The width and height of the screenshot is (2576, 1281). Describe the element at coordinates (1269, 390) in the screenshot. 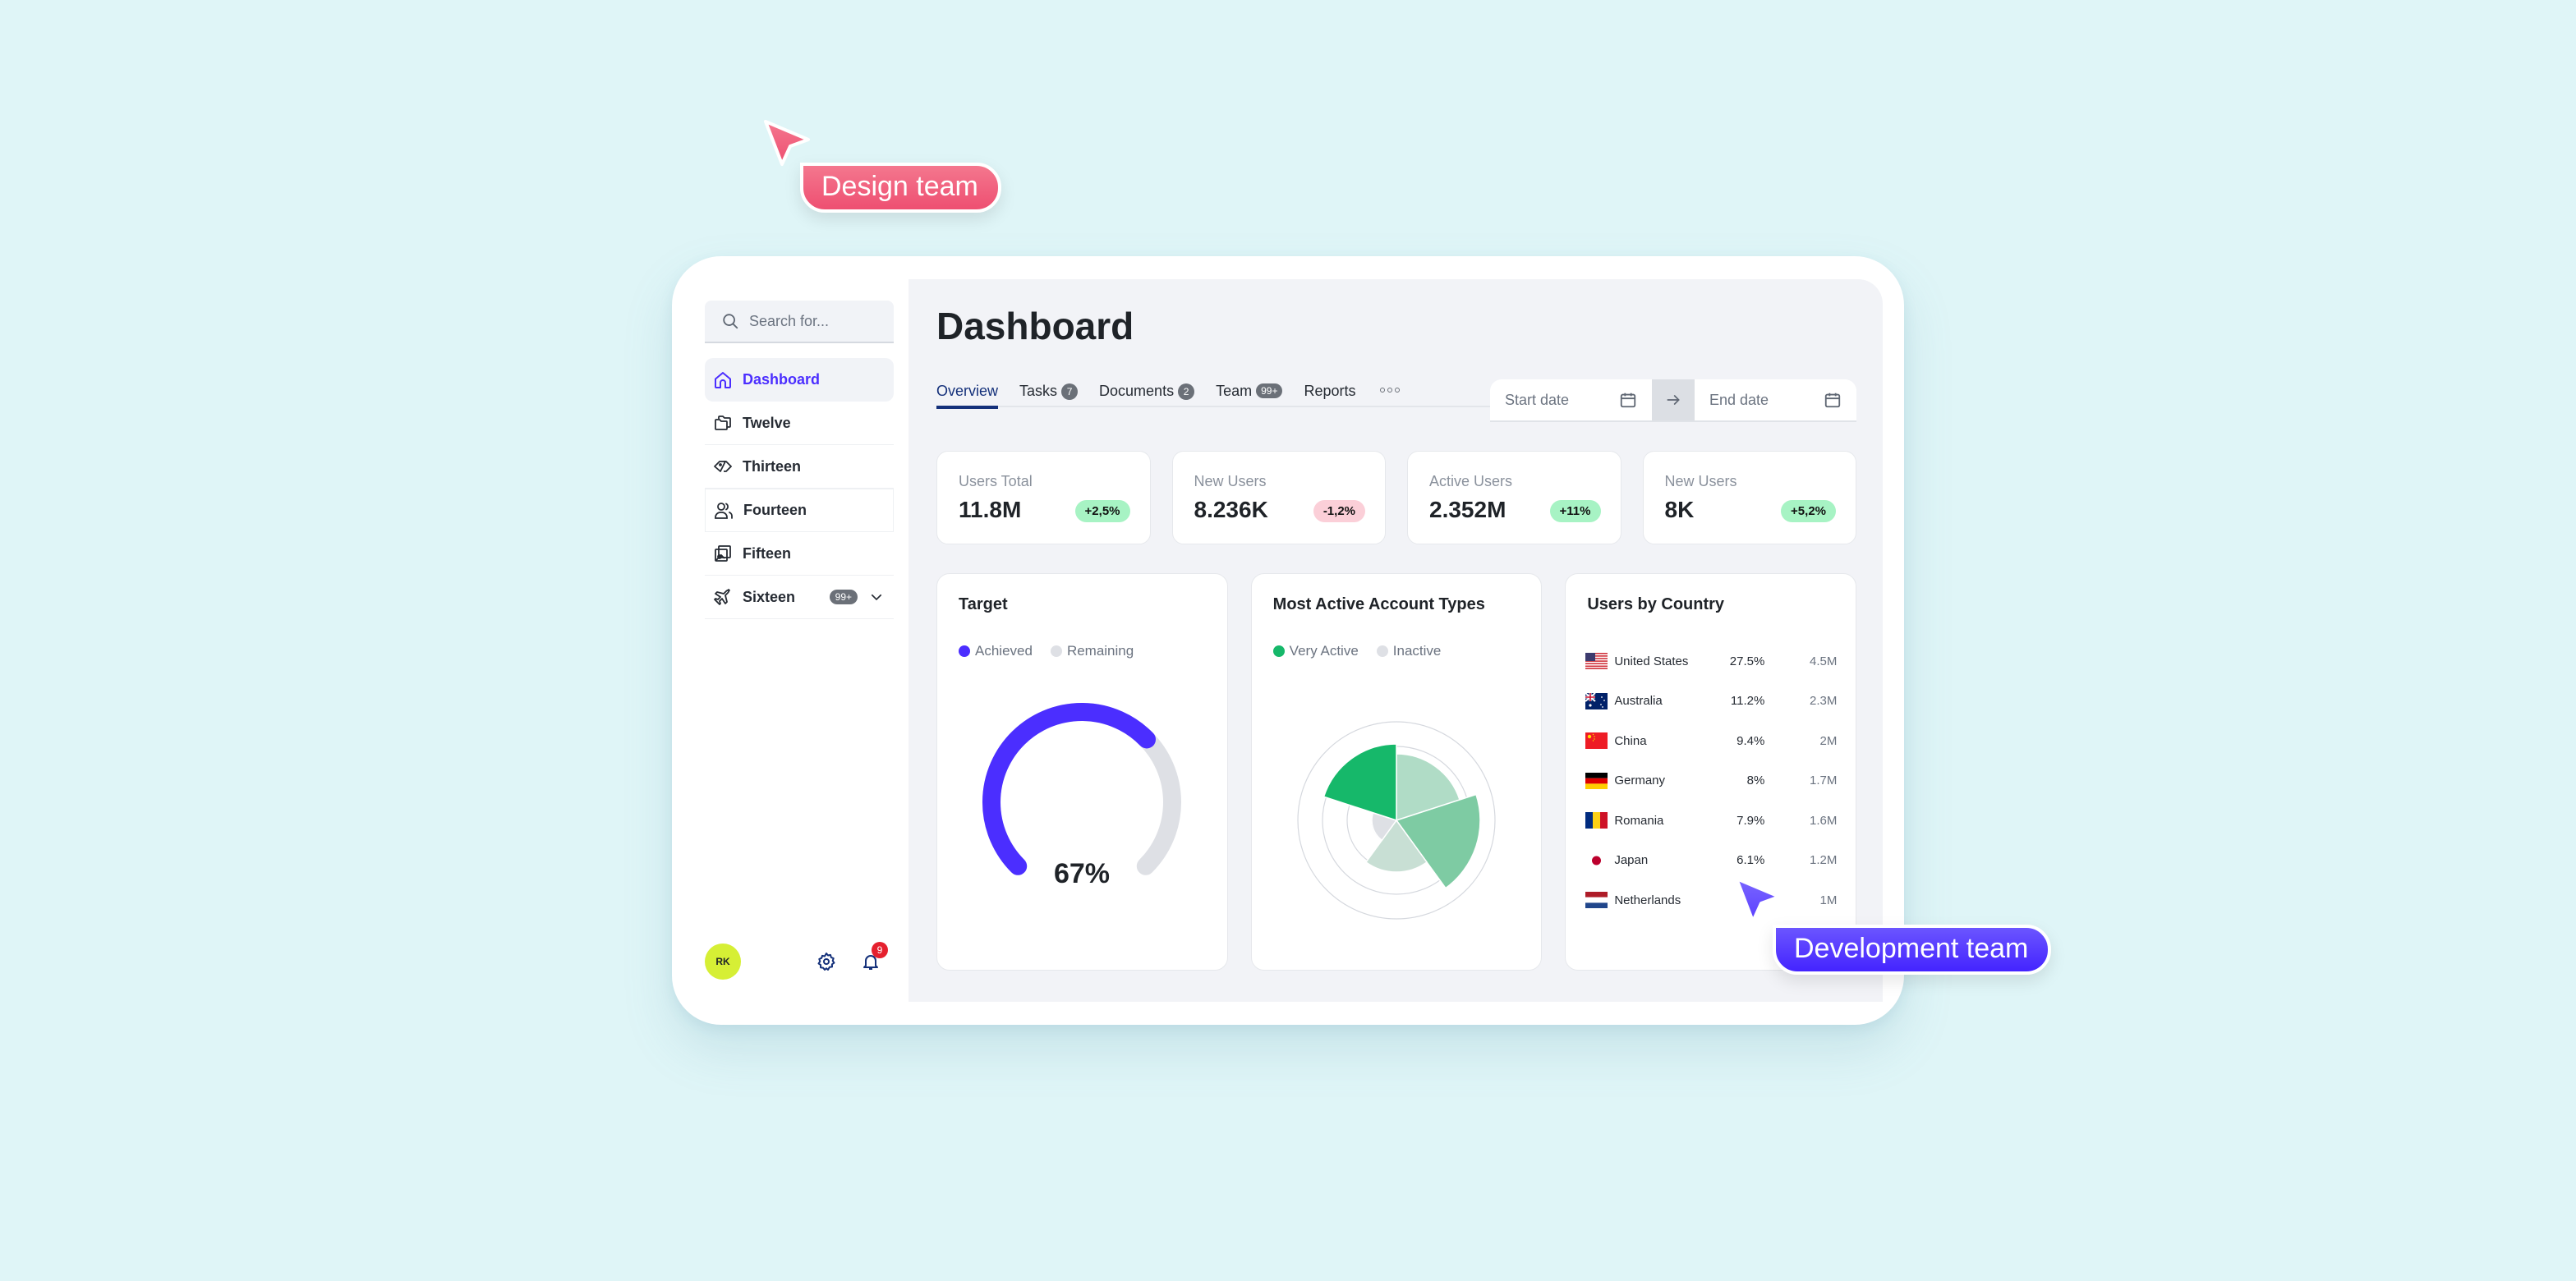

I see `count-badge: 99+` at that location.